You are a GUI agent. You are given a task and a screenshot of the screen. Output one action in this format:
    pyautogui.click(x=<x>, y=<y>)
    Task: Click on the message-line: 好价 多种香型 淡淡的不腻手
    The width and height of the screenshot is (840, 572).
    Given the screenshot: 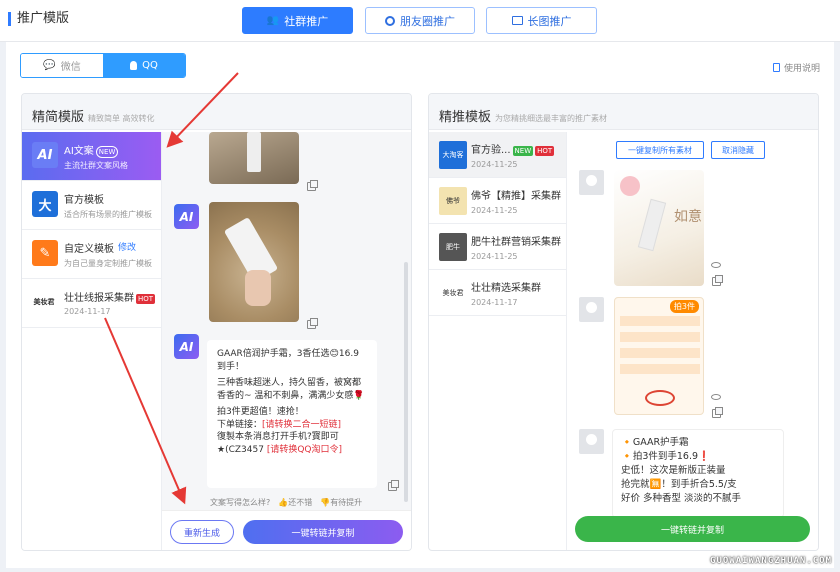 What is the action you would take?
    pyautogui.click(x=681, y=498)
    